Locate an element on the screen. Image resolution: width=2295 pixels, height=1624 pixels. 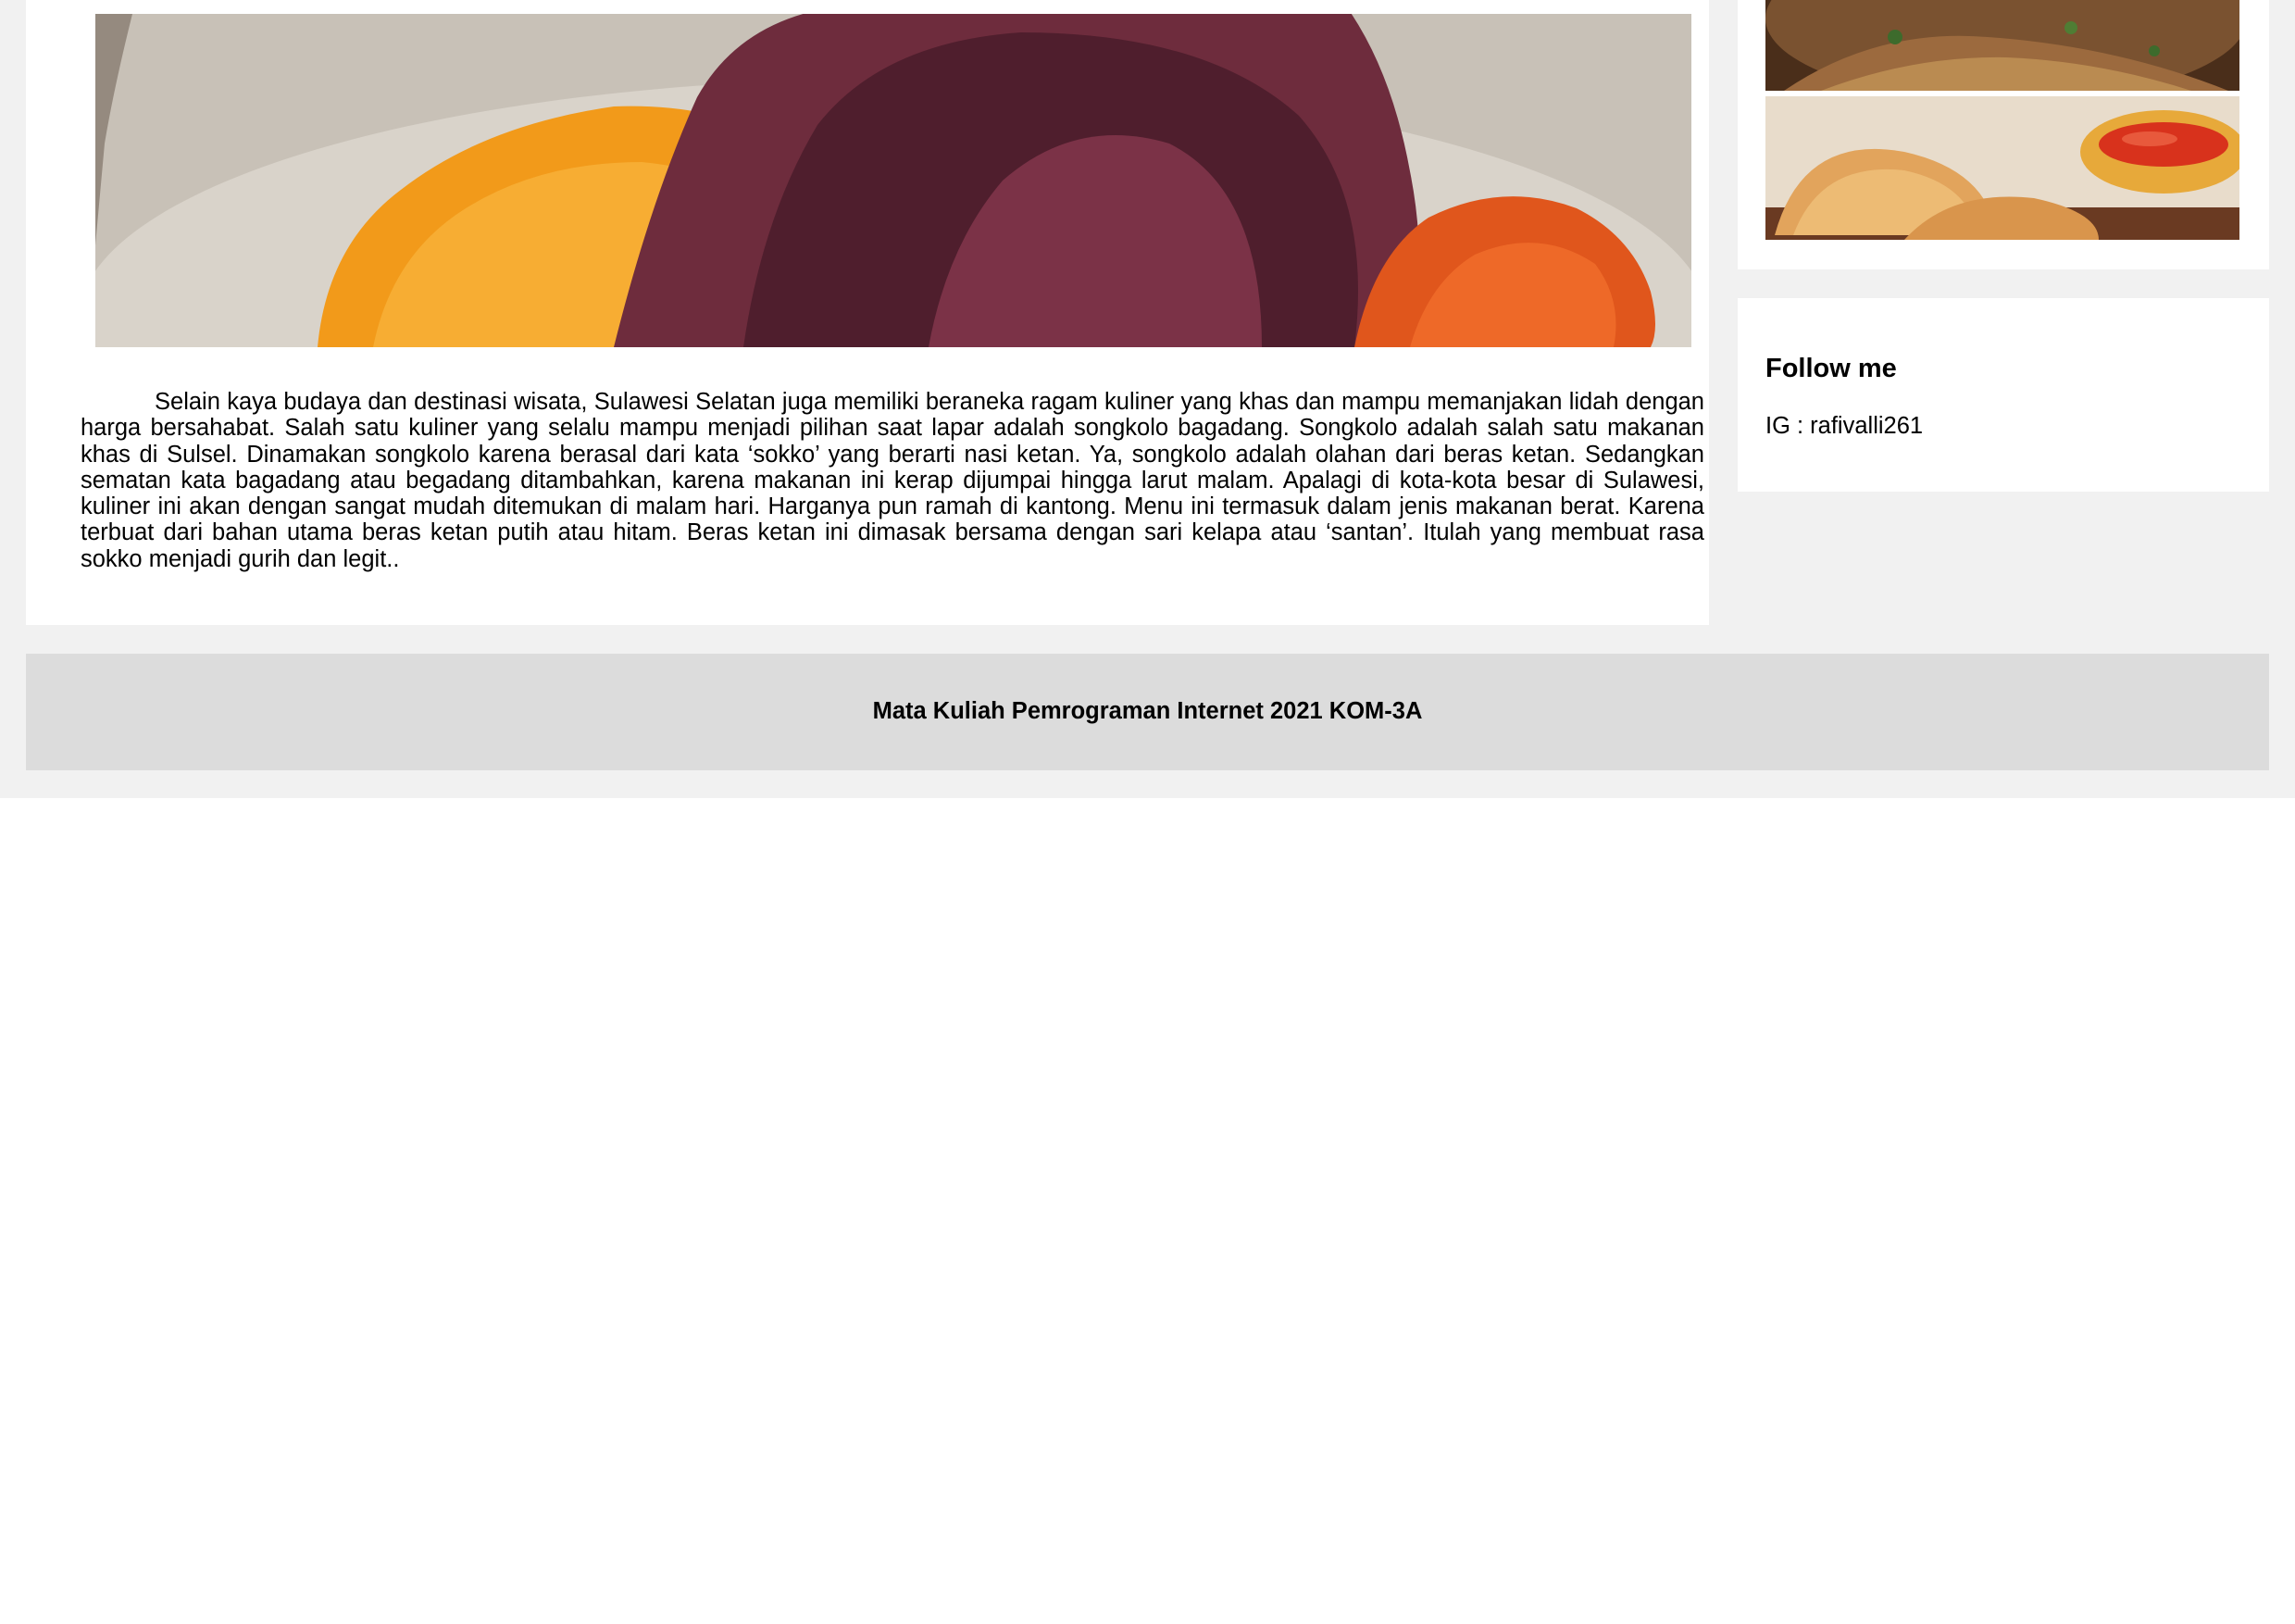
noodle-photo-illustration is located at coordinates (2002, 45).